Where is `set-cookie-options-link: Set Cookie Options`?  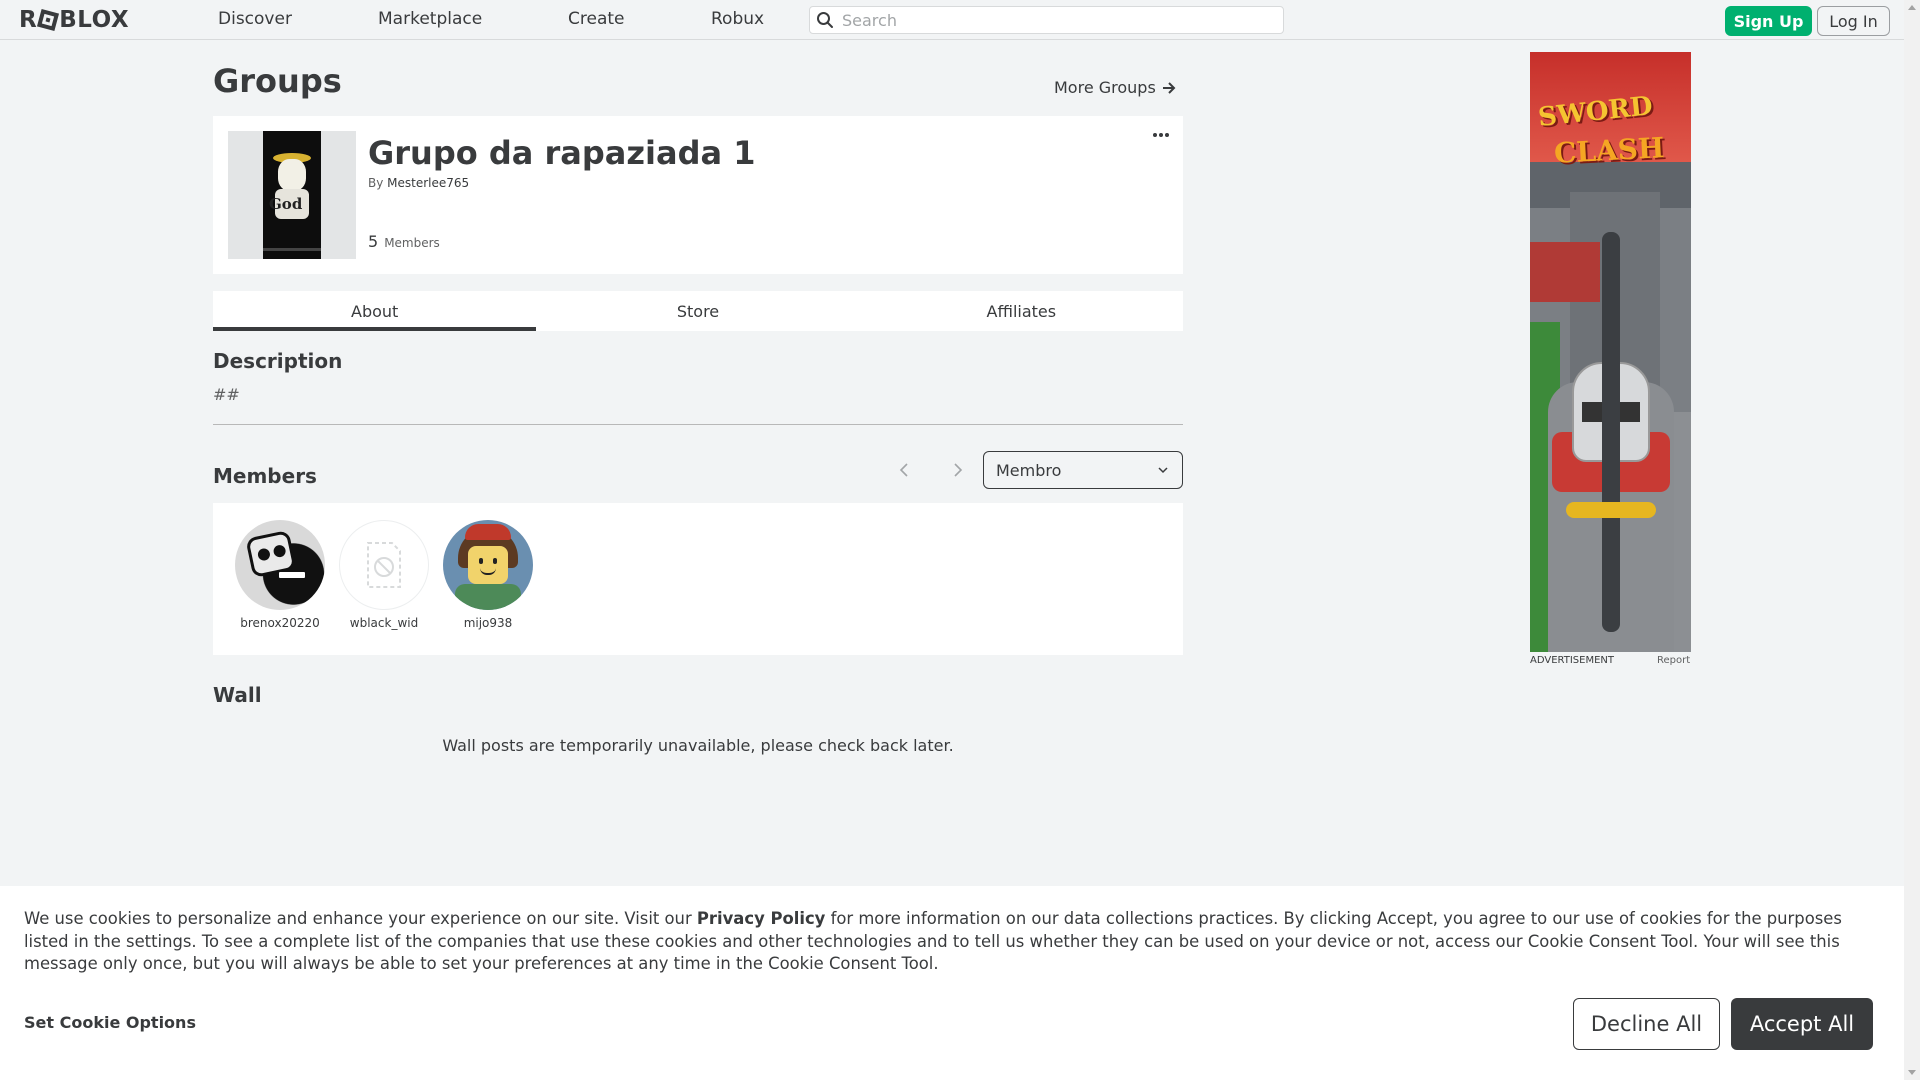 set-cookie-options-link: Set Cookie Options is located at coordinates (110, 1022).